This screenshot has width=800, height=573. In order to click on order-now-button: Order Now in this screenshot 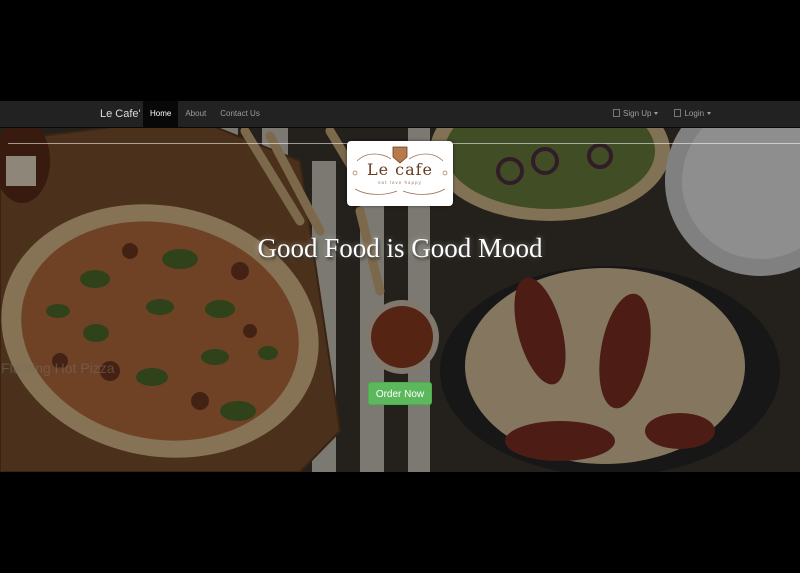, I will do `click(400, 393)`.